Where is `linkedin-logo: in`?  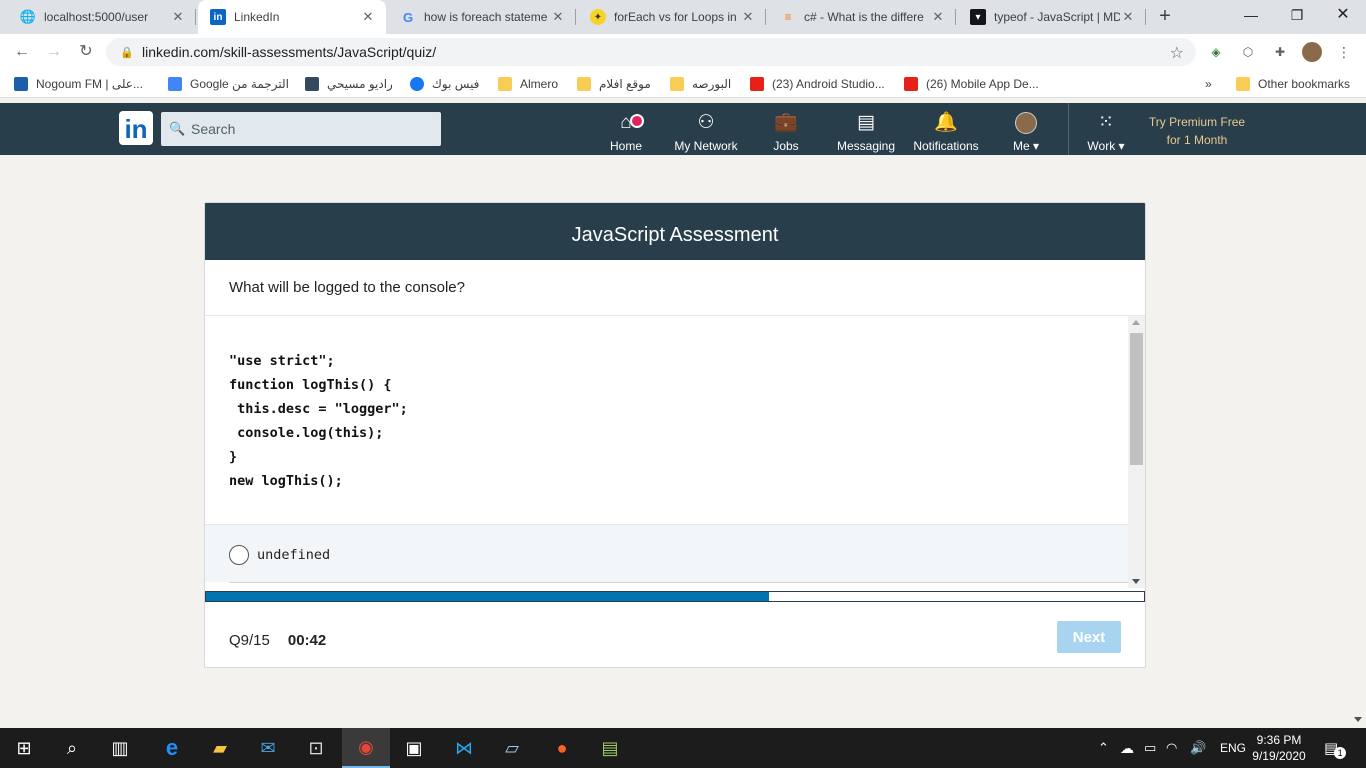 linkedin-logo: in is located at coordinates (136, 128).